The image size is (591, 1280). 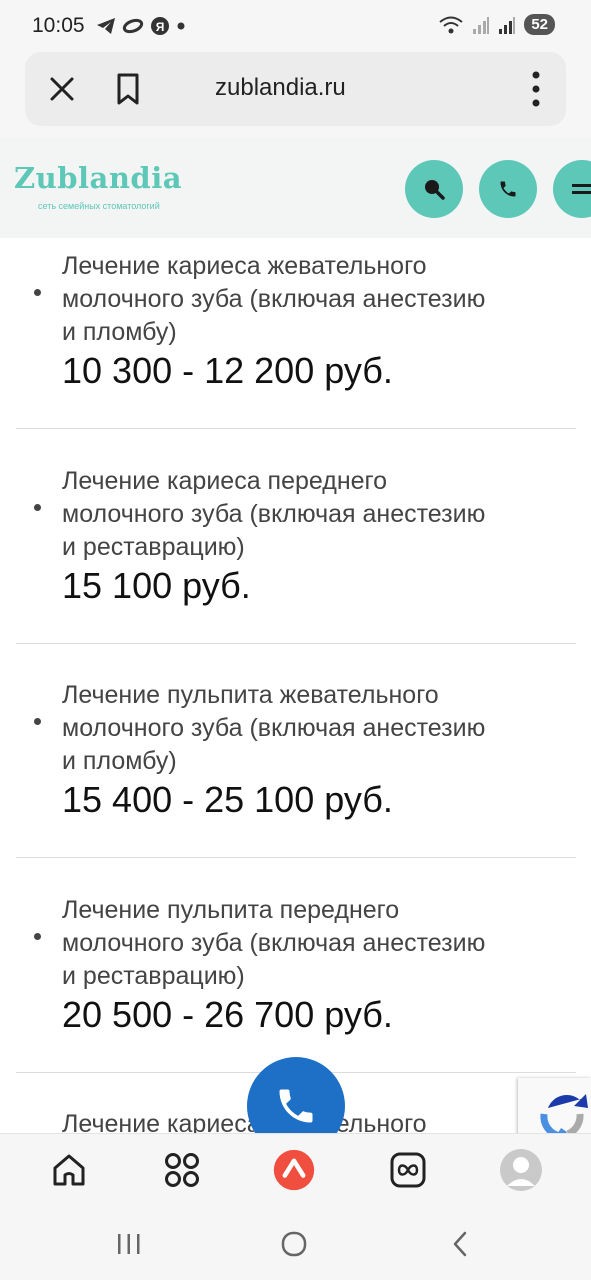 I want to click on home-icon, so click(x=69, y=1170).